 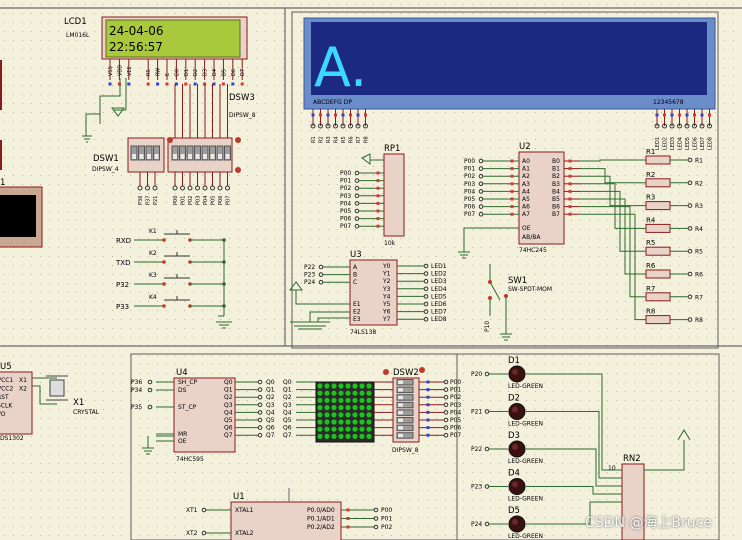 What do you see at coordinates (345, 226) in the screenshot?
I see `rp1-net-label: P07` at bounding box center [345, 226].